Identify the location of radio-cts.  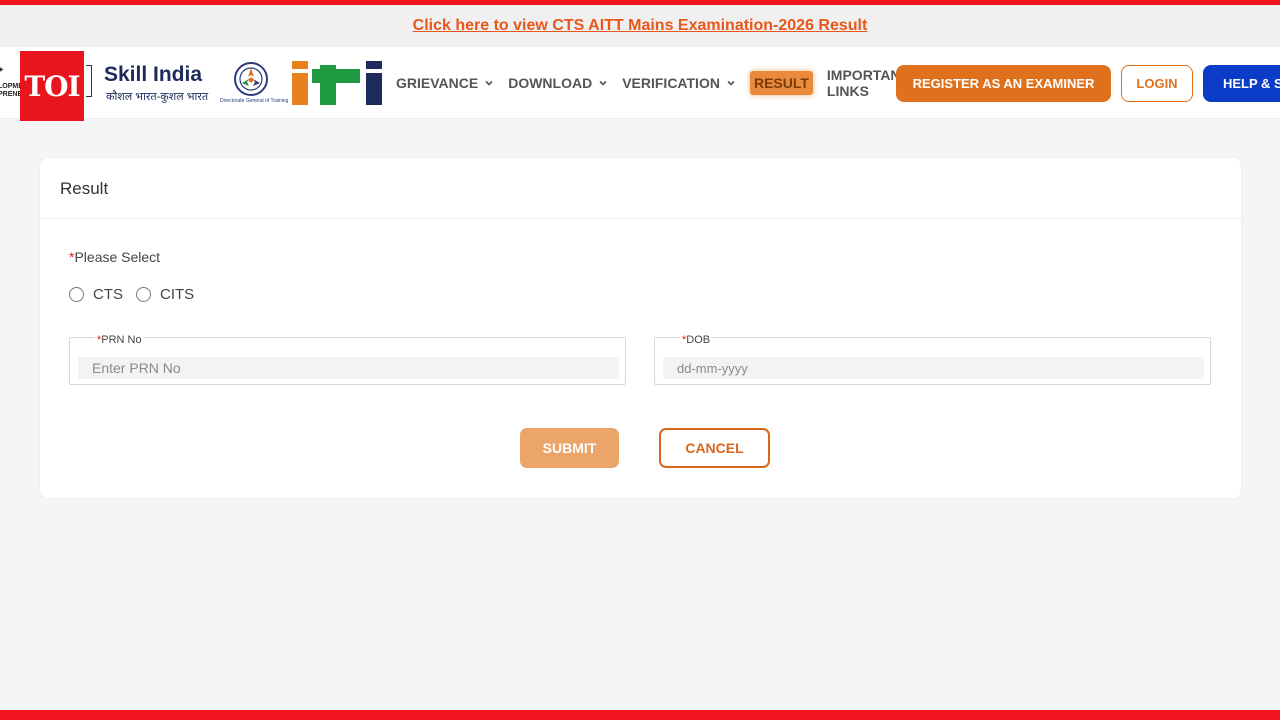
(76, 294).